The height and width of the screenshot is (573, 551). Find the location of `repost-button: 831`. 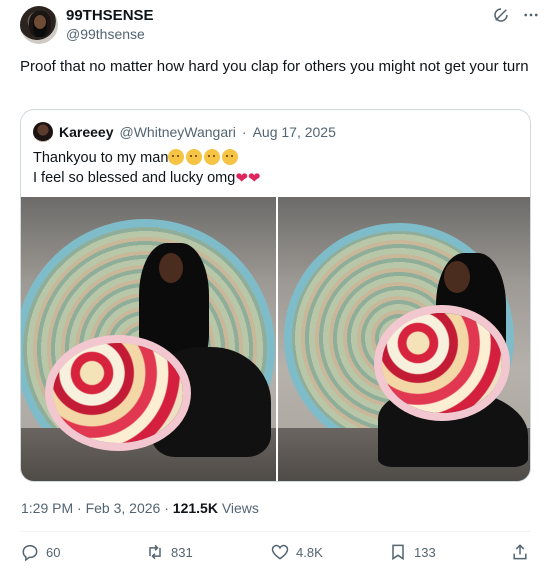

repost-button: 831 is located at coordinates (169, 552).